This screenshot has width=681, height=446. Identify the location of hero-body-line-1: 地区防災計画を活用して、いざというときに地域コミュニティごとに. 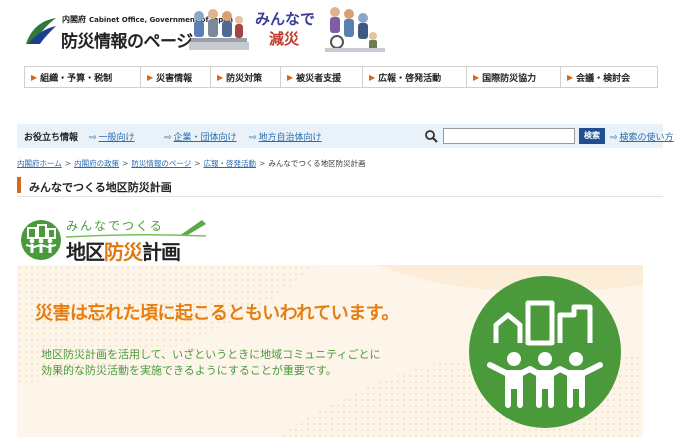
(211, 354).